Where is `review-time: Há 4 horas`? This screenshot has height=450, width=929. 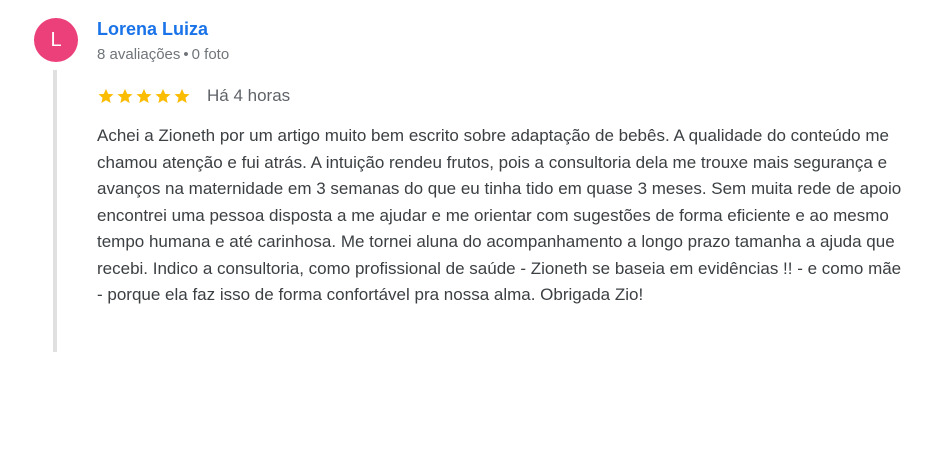 review-time: Há 4 horas is located at coordinates (249, 95).